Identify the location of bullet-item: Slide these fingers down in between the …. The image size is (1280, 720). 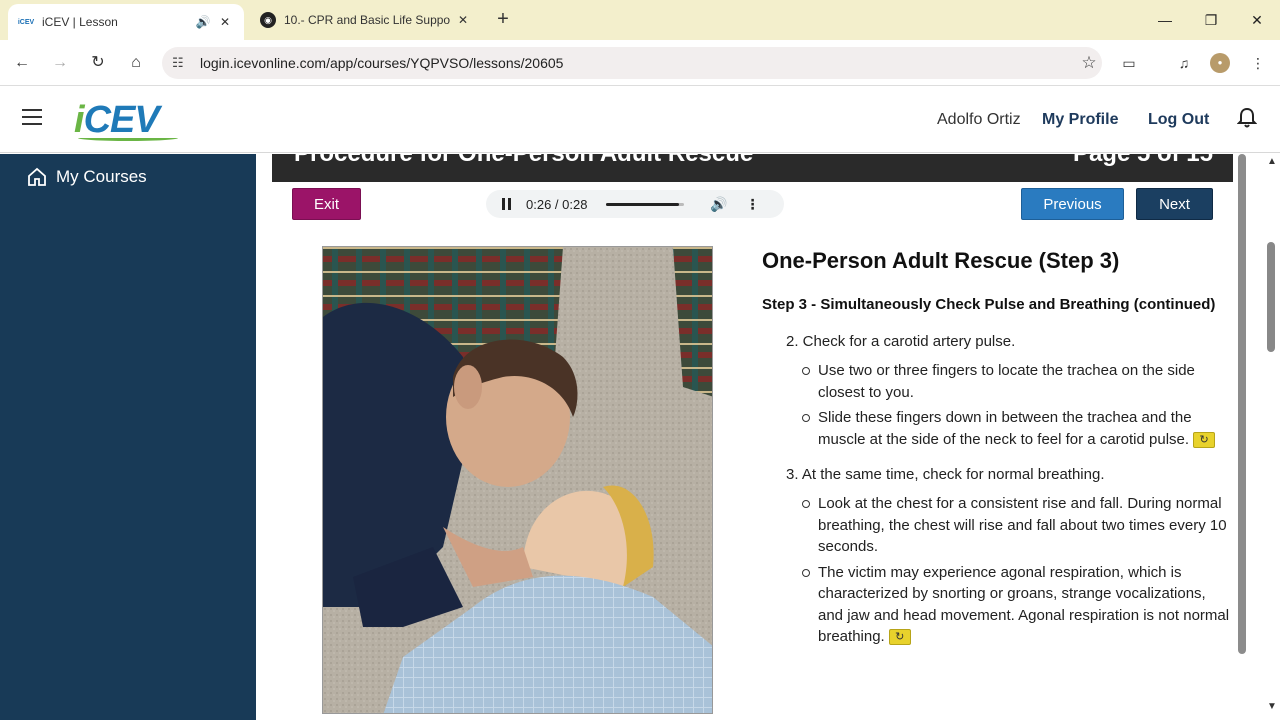
(1017, 428).